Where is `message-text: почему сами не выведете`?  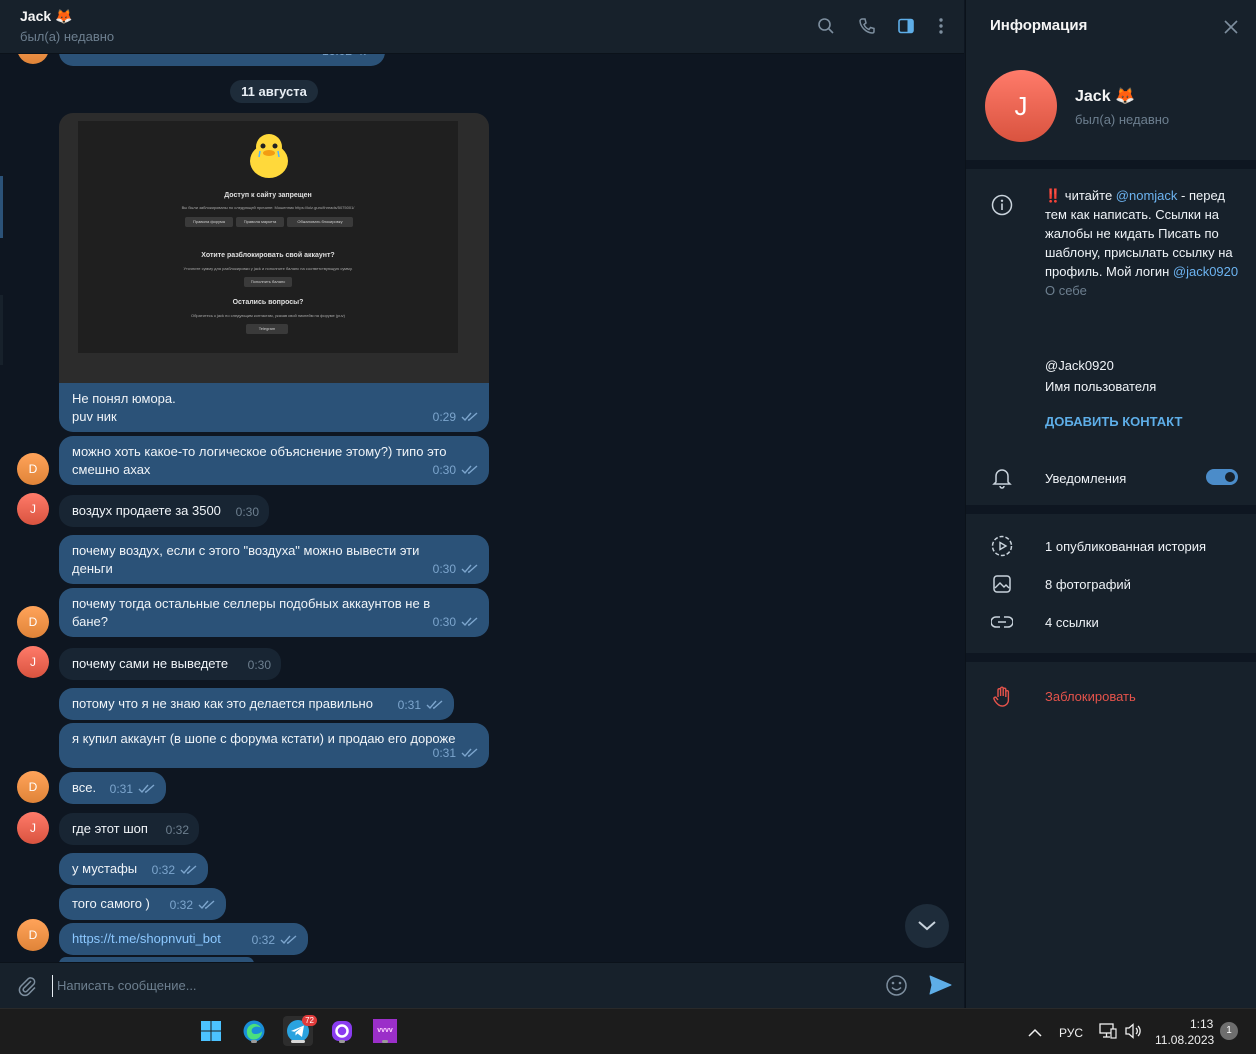
message-text: почему сами не выведете is located at coordinates (150, 663).